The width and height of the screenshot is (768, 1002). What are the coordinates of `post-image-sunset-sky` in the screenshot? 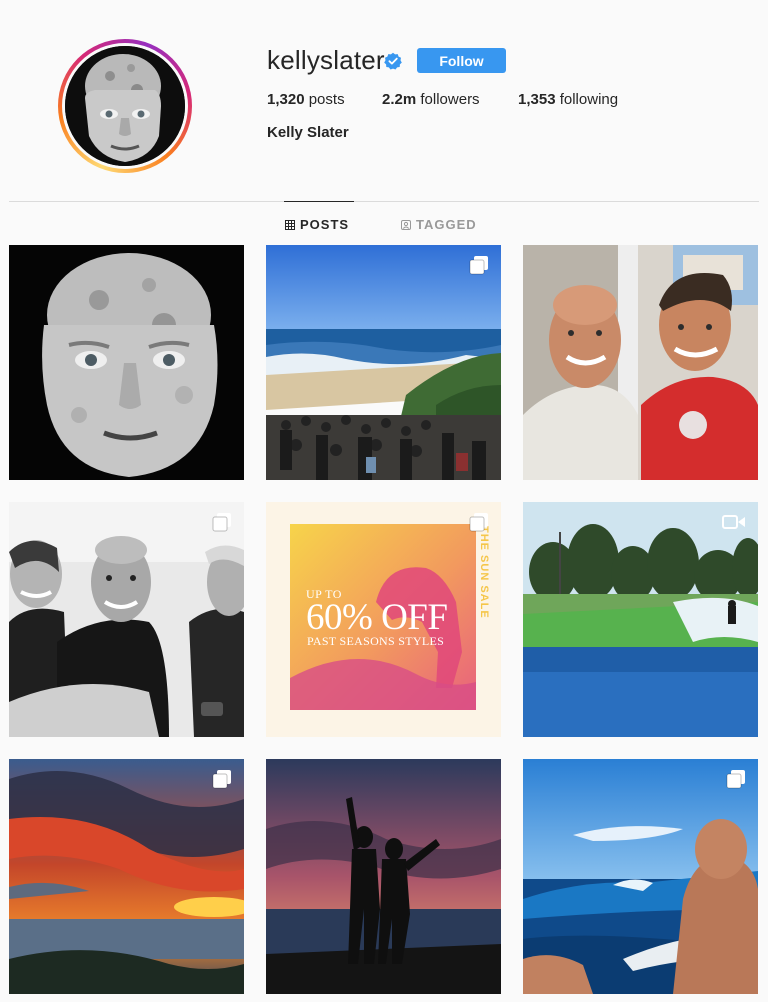 It's located at (126, 876).